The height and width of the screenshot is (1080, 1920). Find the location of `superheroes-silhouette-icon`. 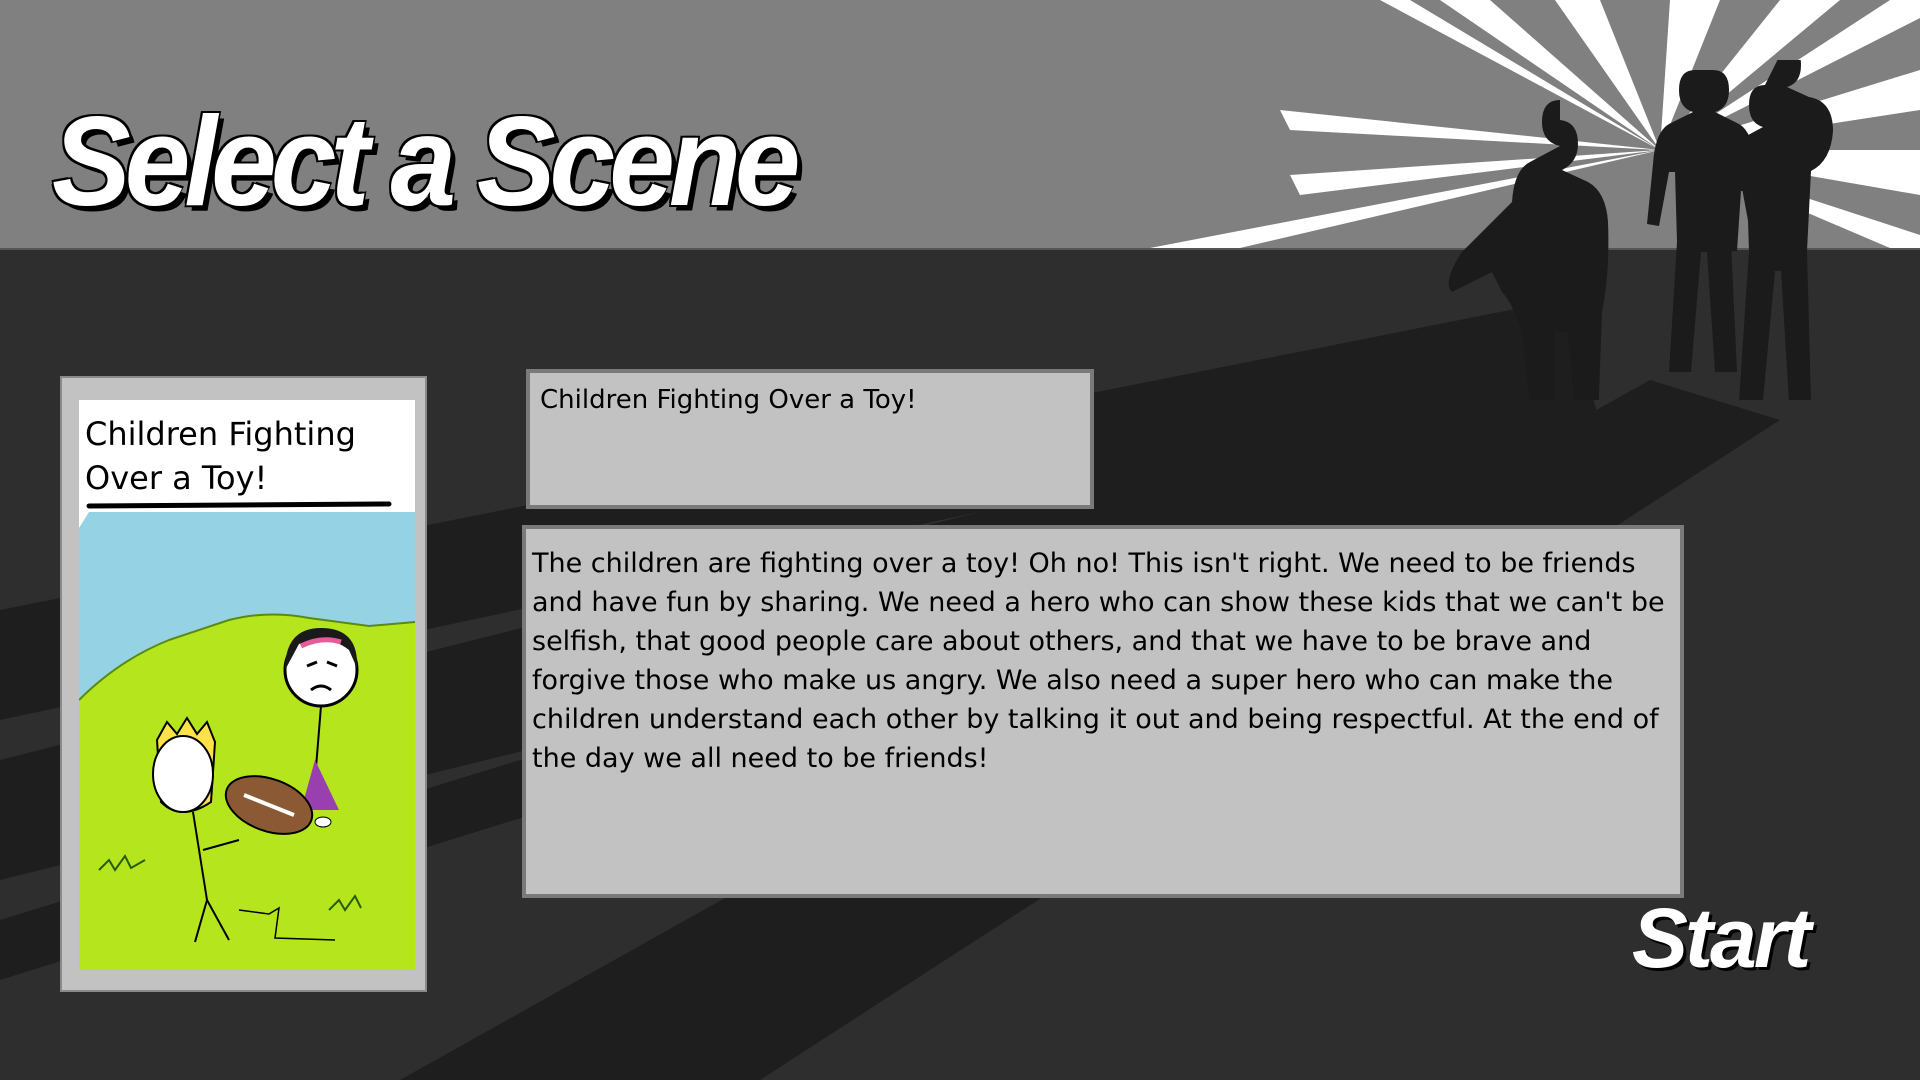

superheroes-silhouette-icon is located at coordinates (1640, 230).